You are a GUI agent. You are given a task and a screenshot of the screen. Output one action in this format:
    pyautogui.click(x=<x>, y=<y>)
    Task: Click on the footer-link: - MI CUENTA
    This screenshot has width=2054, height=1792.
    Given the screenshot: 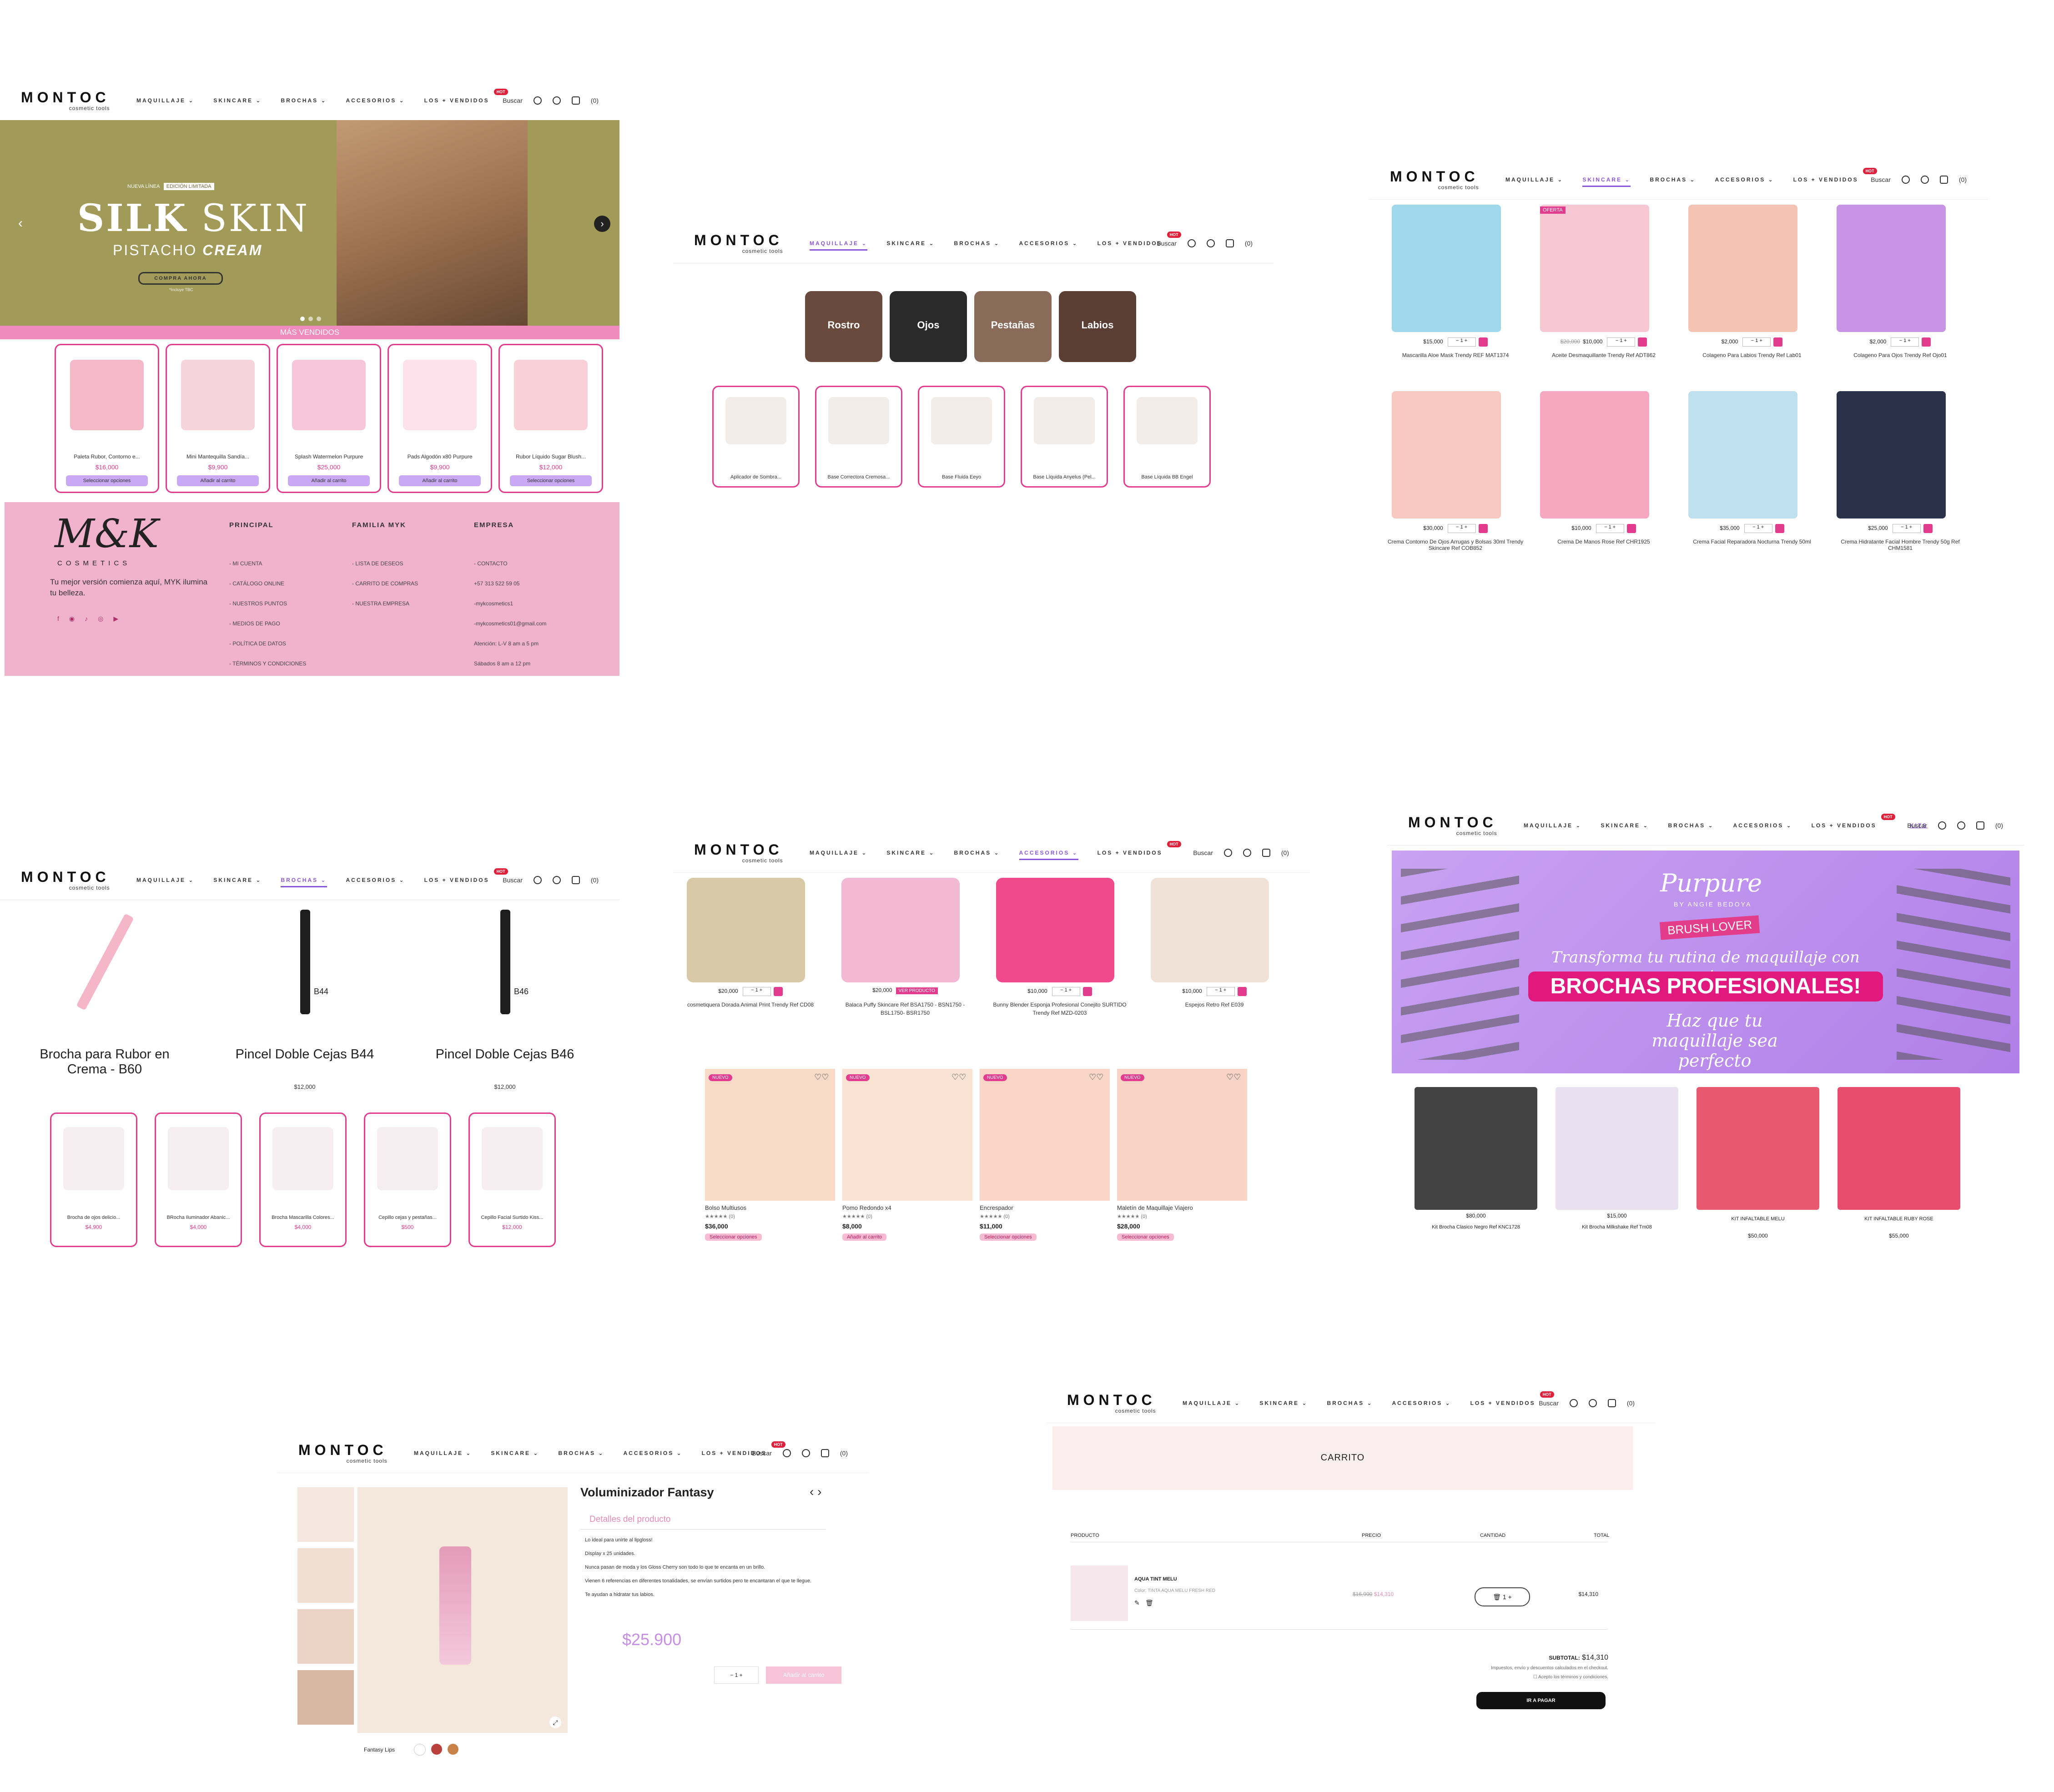 What is the action you would take?
    pyautogui.click(x=286, y=563)
    